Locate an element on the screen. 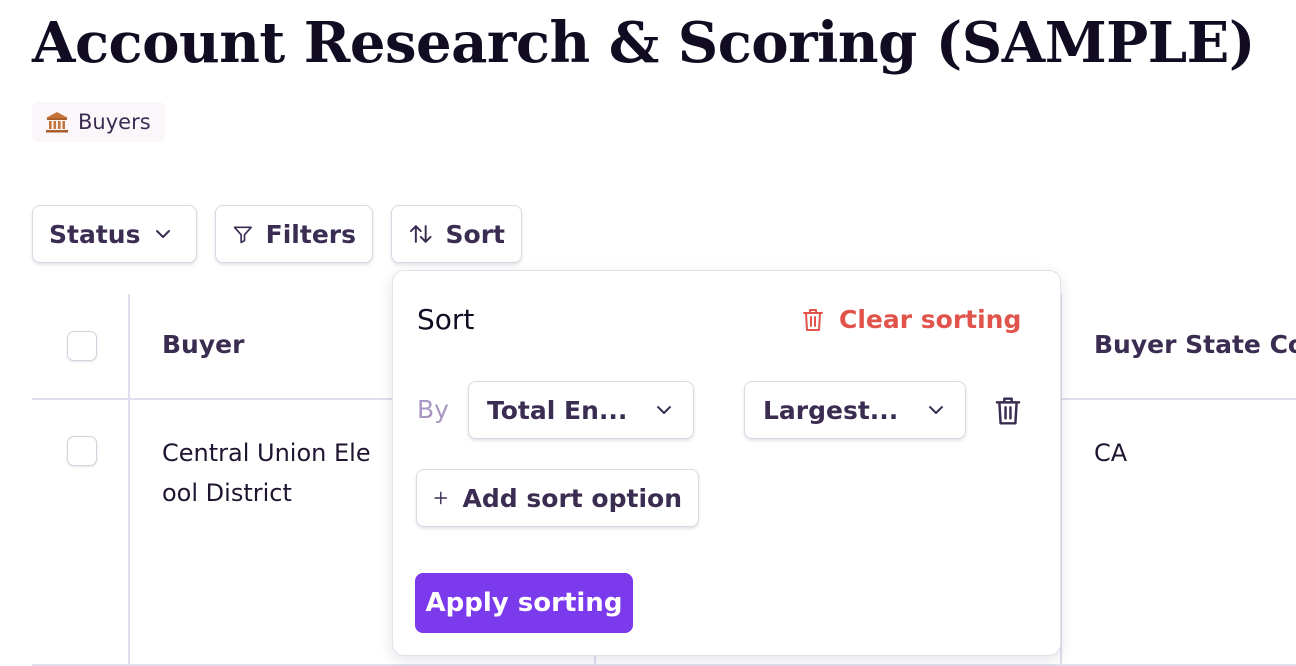 Image resolution: width=1296 pixels, height=666 pixels. buyer-cell: Central Union Ele ool District is located at coordinates (266, 473).